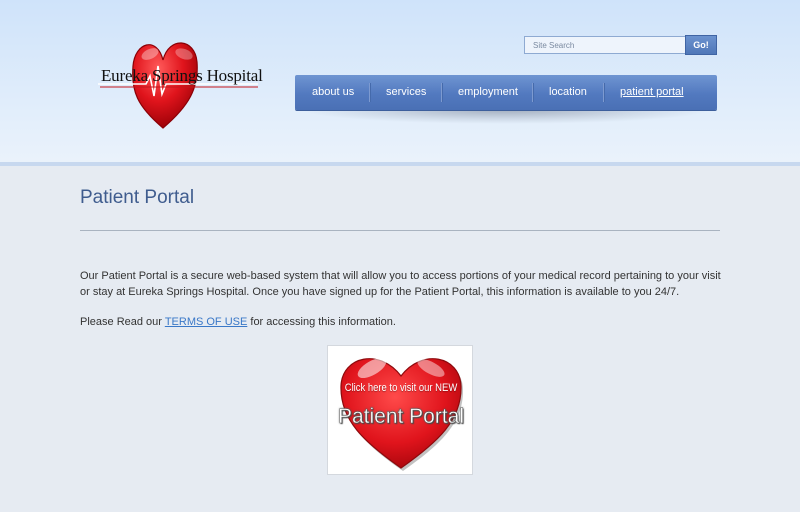  I want to click on nav-item-about-us: about us, so click(333, 92).